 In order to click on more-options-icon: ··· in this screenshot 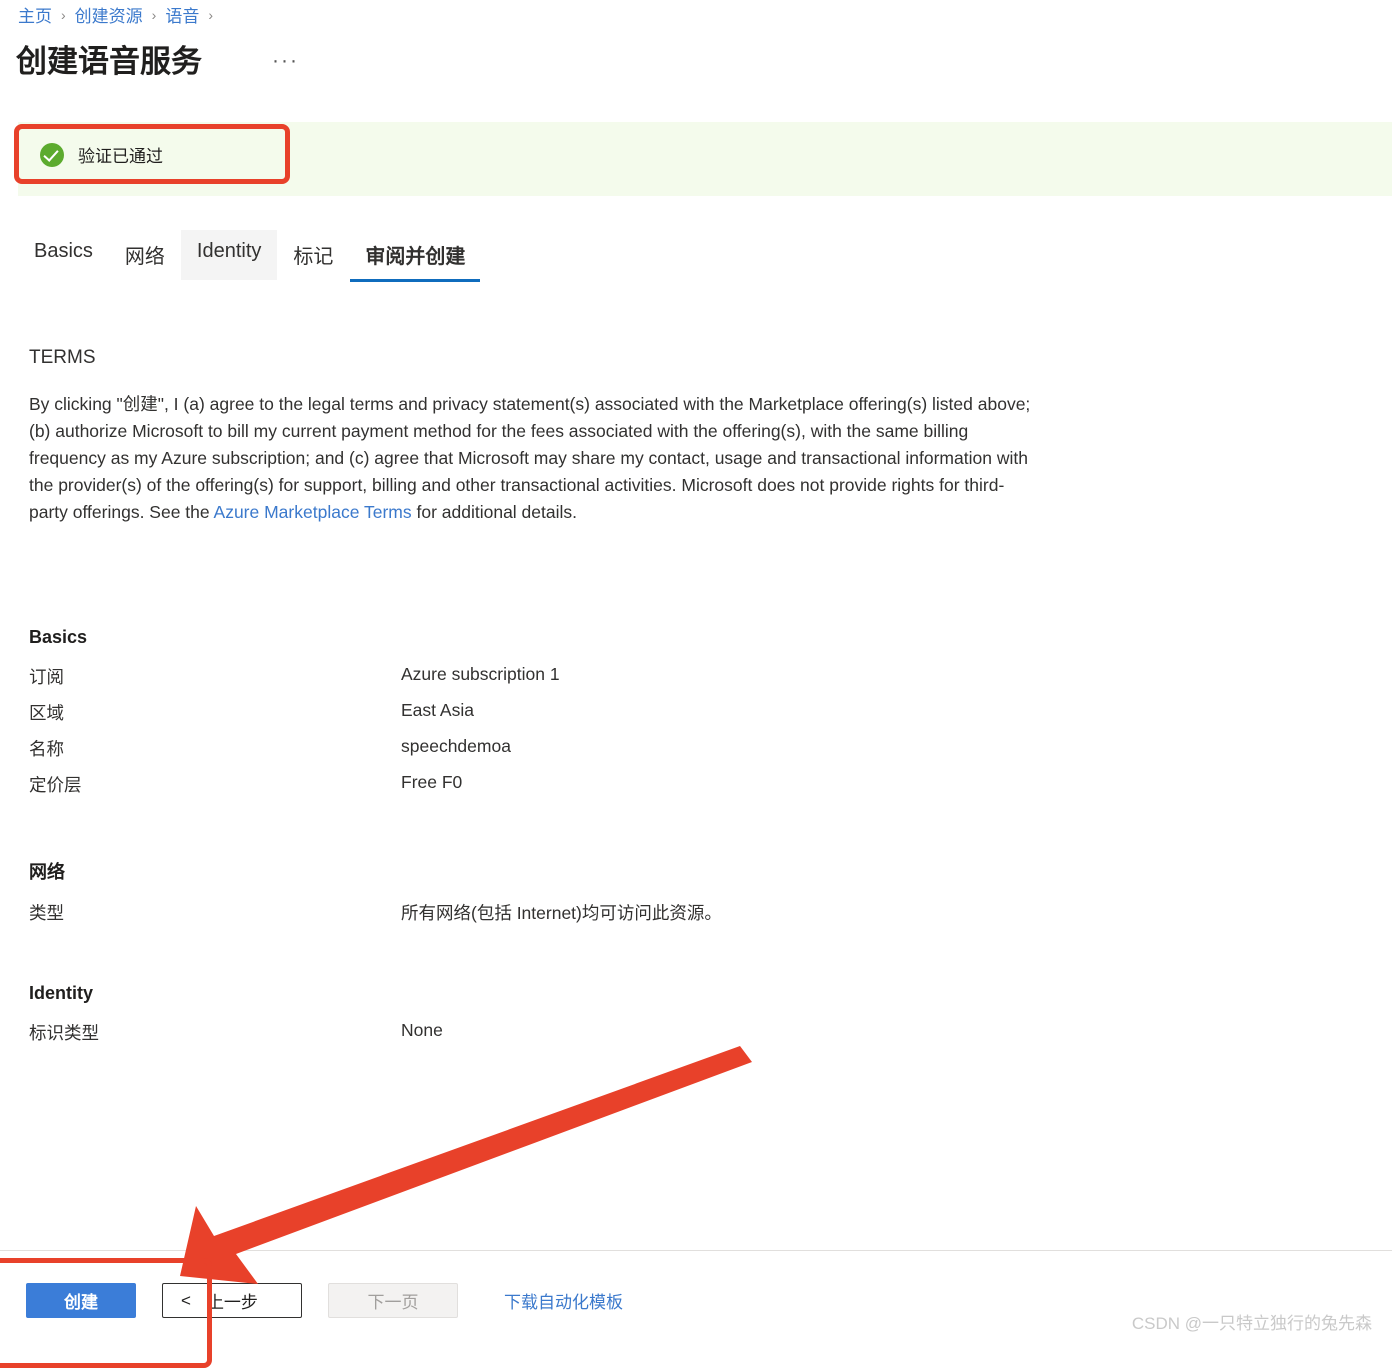, I will do `click(285, 60)`.